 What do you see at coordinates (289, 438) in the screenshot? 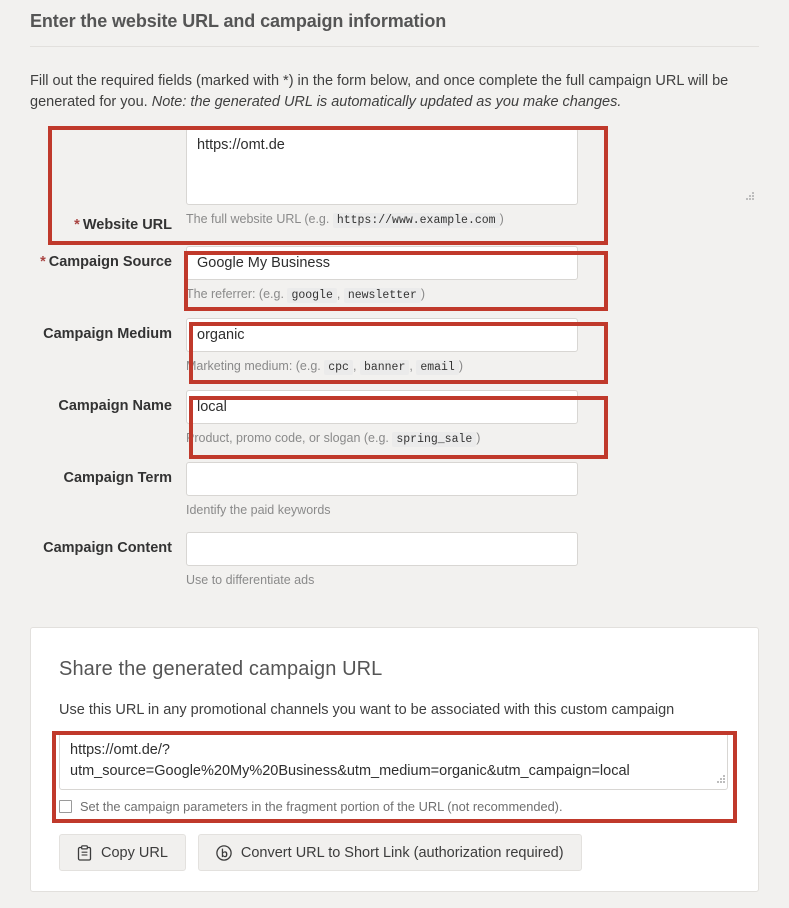
I see `help-prefix-campaign-name: Product, promo code, or slogan (e.g.` at bounding box center [289, 438].